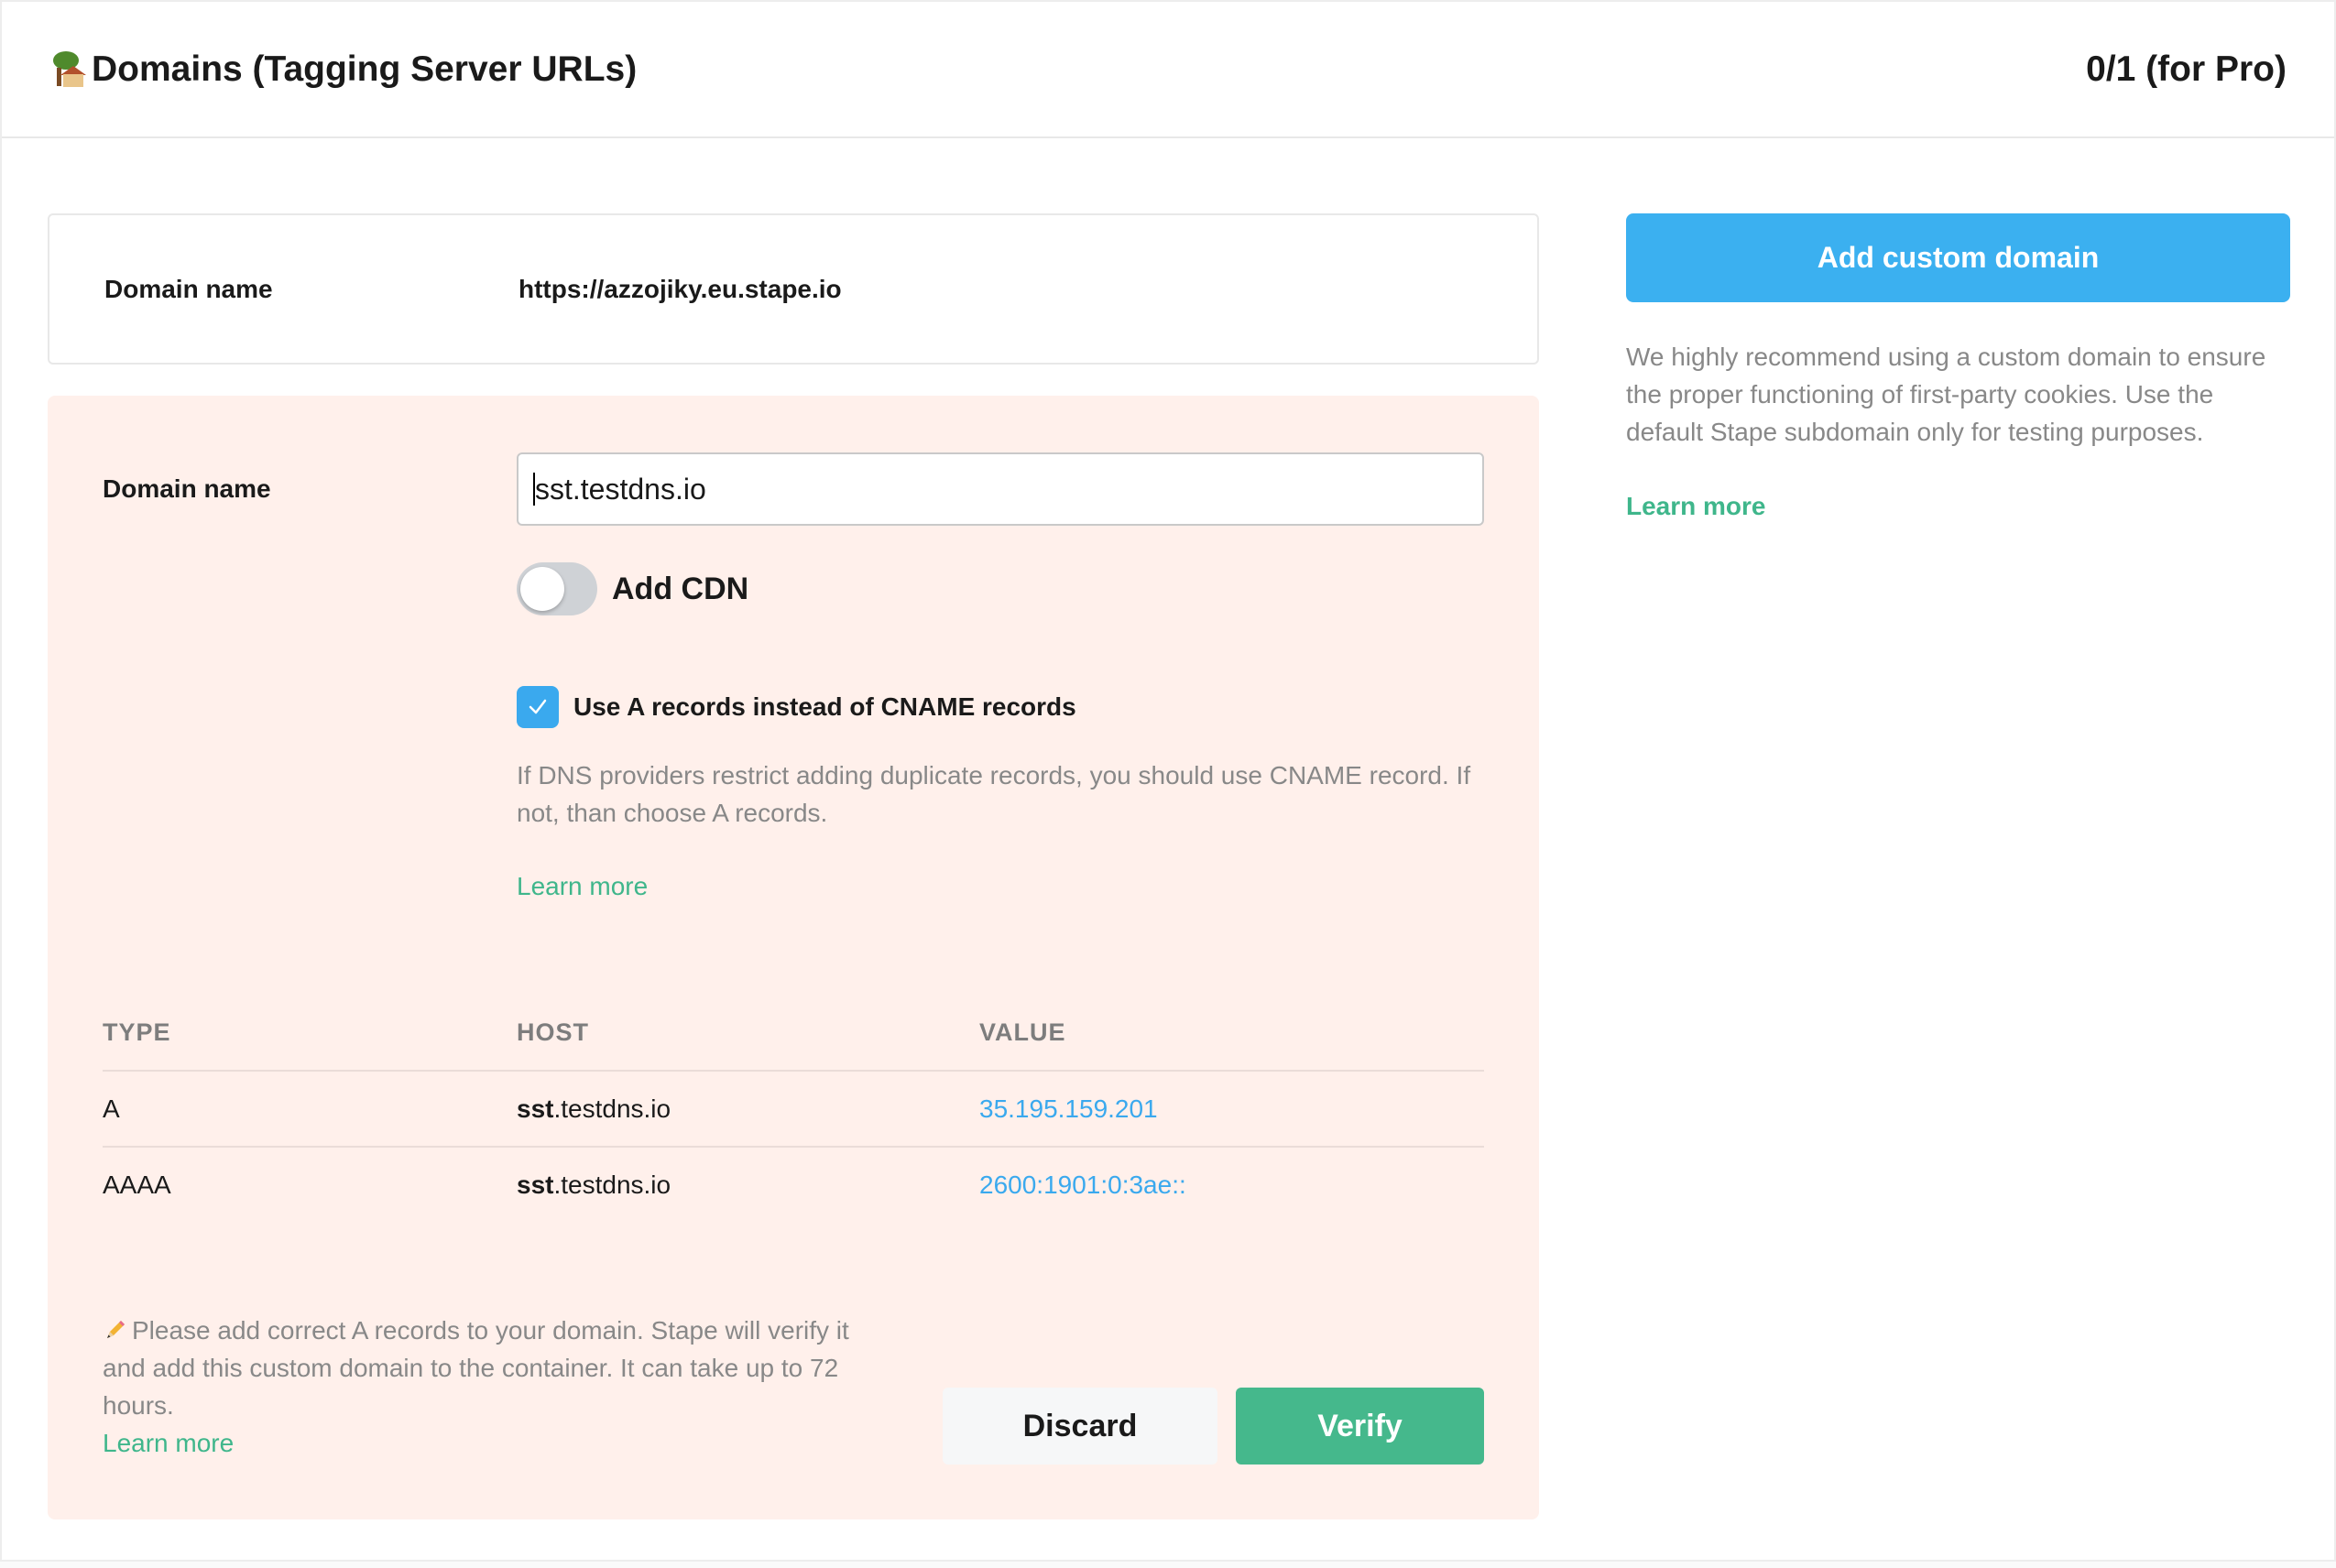 The image size is (2336, 1568). Describe the element at coordinates (137, 1032) in the screenshot. I see `table-header-type: TYPE` at that location.